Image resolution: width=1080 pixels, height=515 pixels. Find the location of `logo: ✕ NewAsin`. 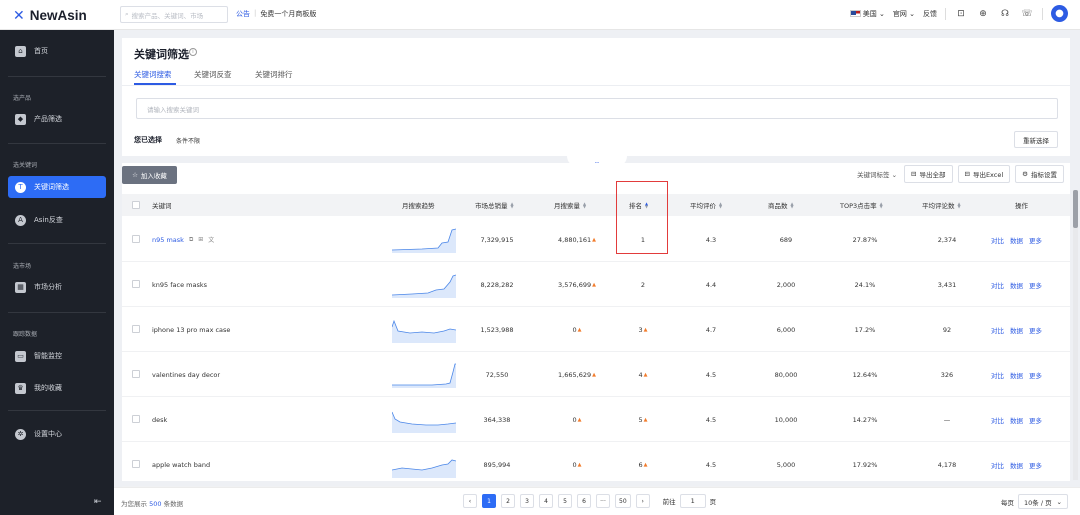

logo: ✕ NewAsin is located at coordinates (50, 15).